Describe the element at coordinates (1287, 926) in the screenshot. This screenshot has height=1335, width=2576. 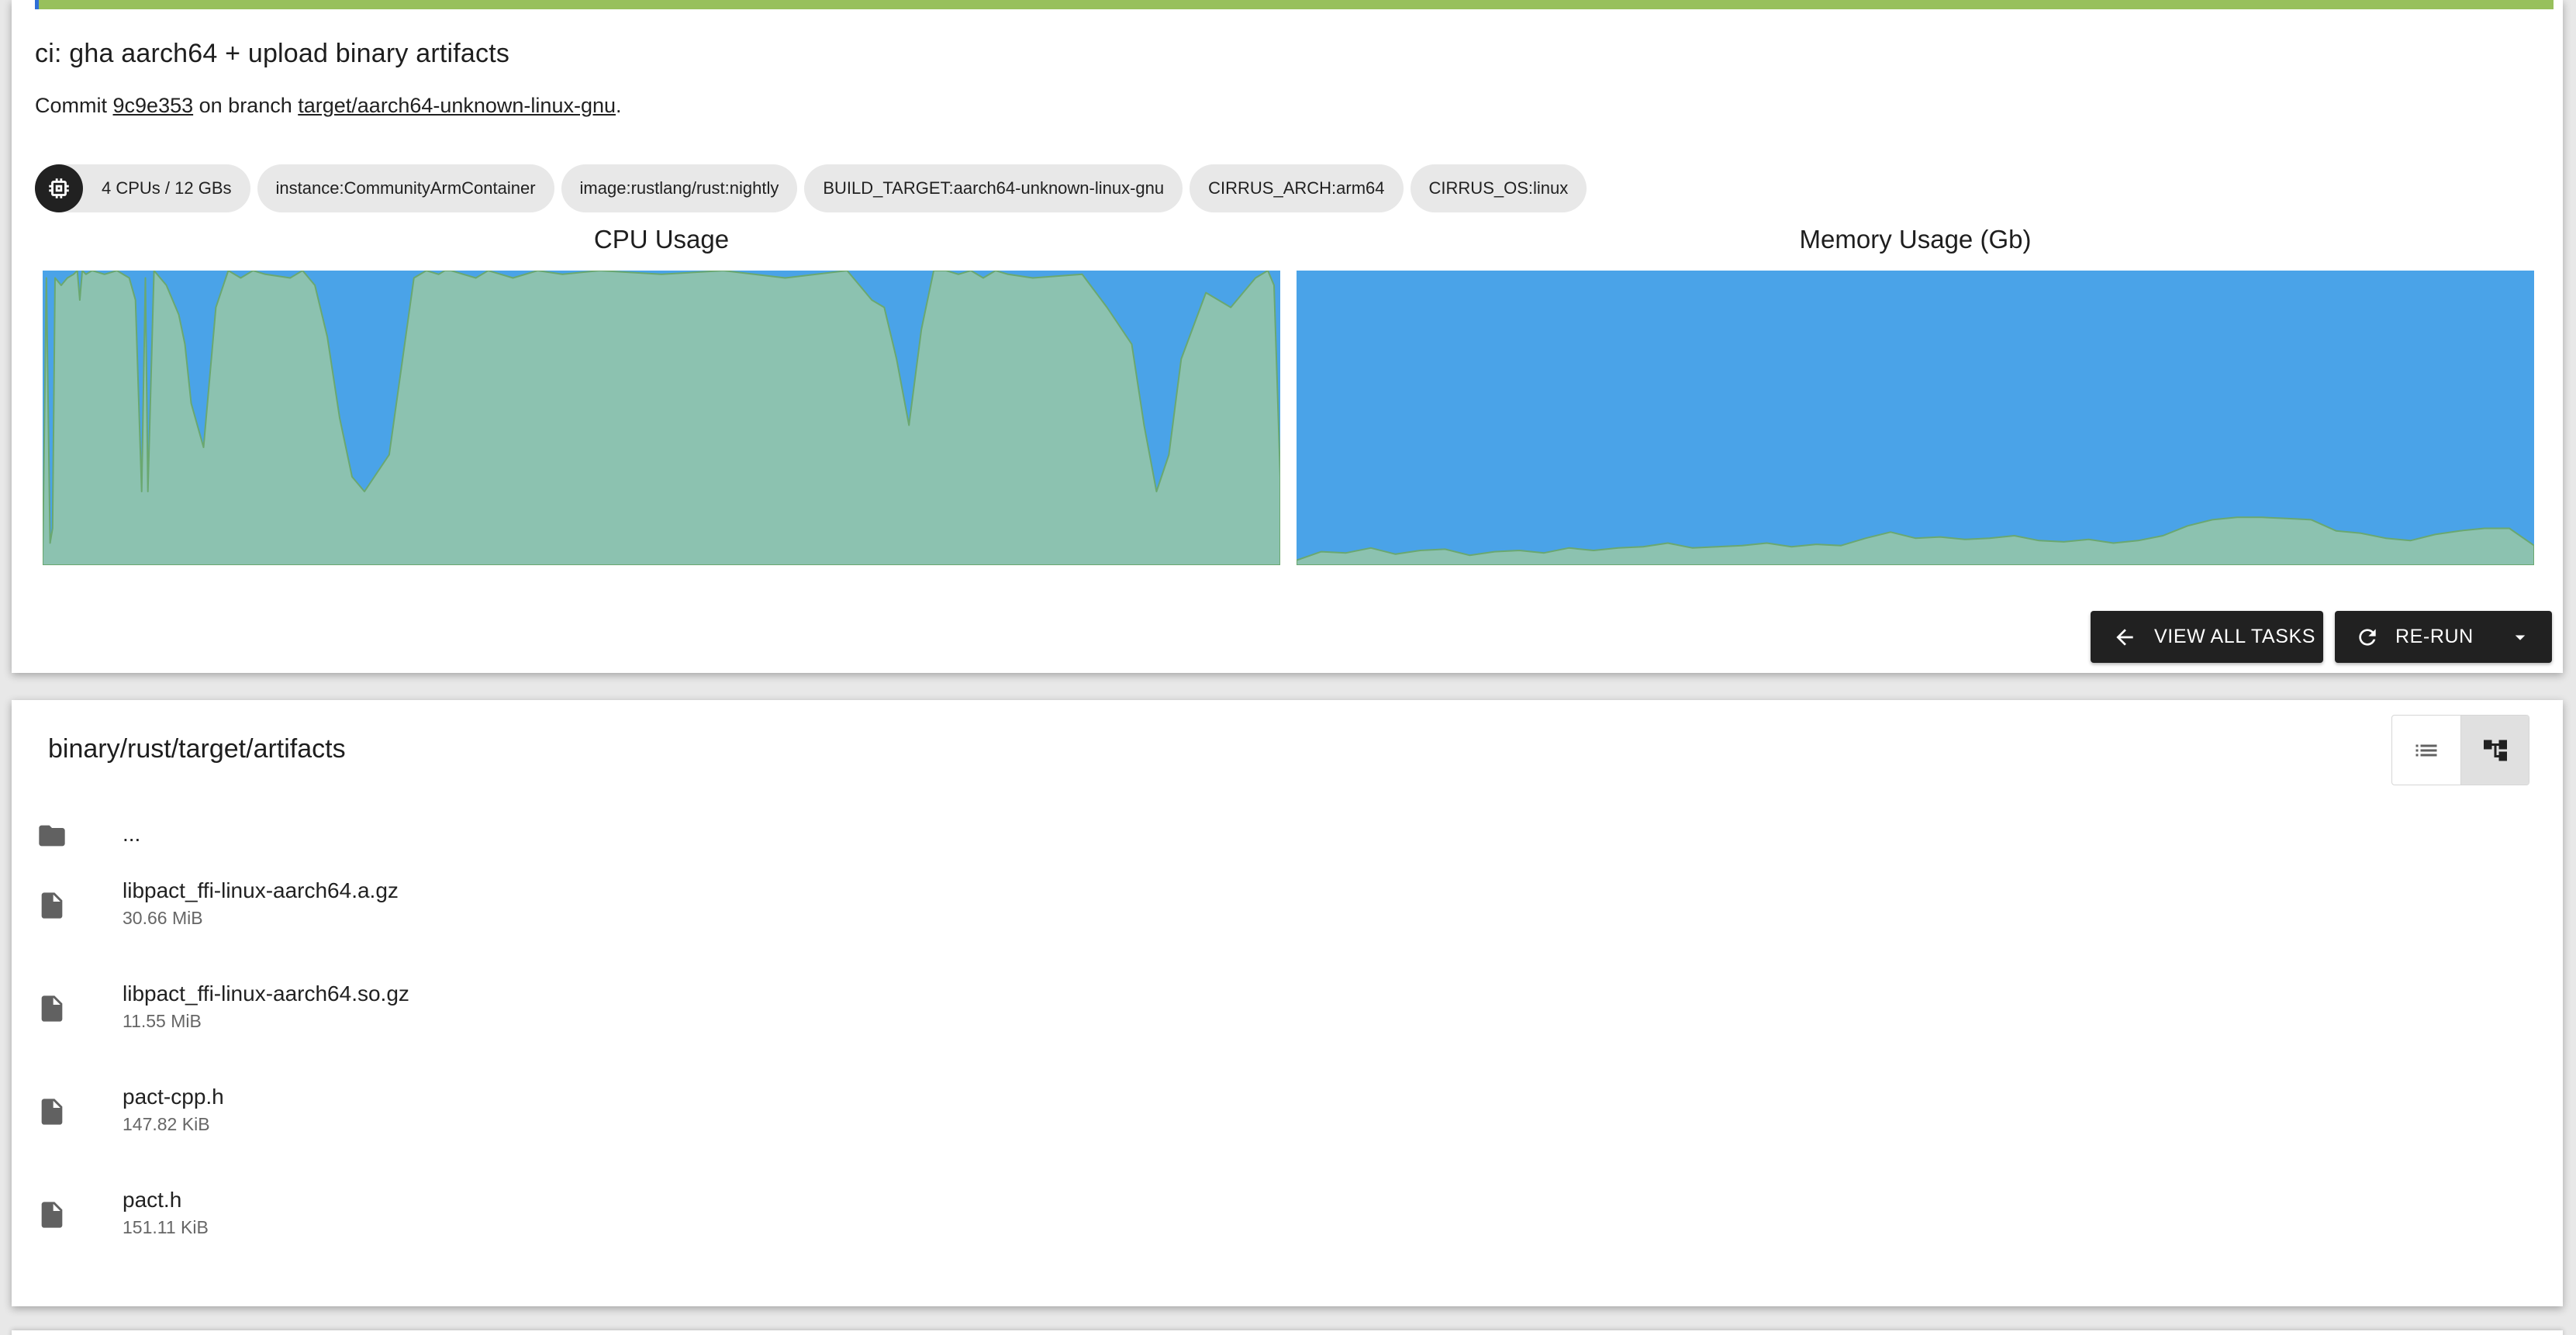
I see `list-item-file: libpact_ffi-linux-aarch64.a.gz 30.66 MiB` at that location.